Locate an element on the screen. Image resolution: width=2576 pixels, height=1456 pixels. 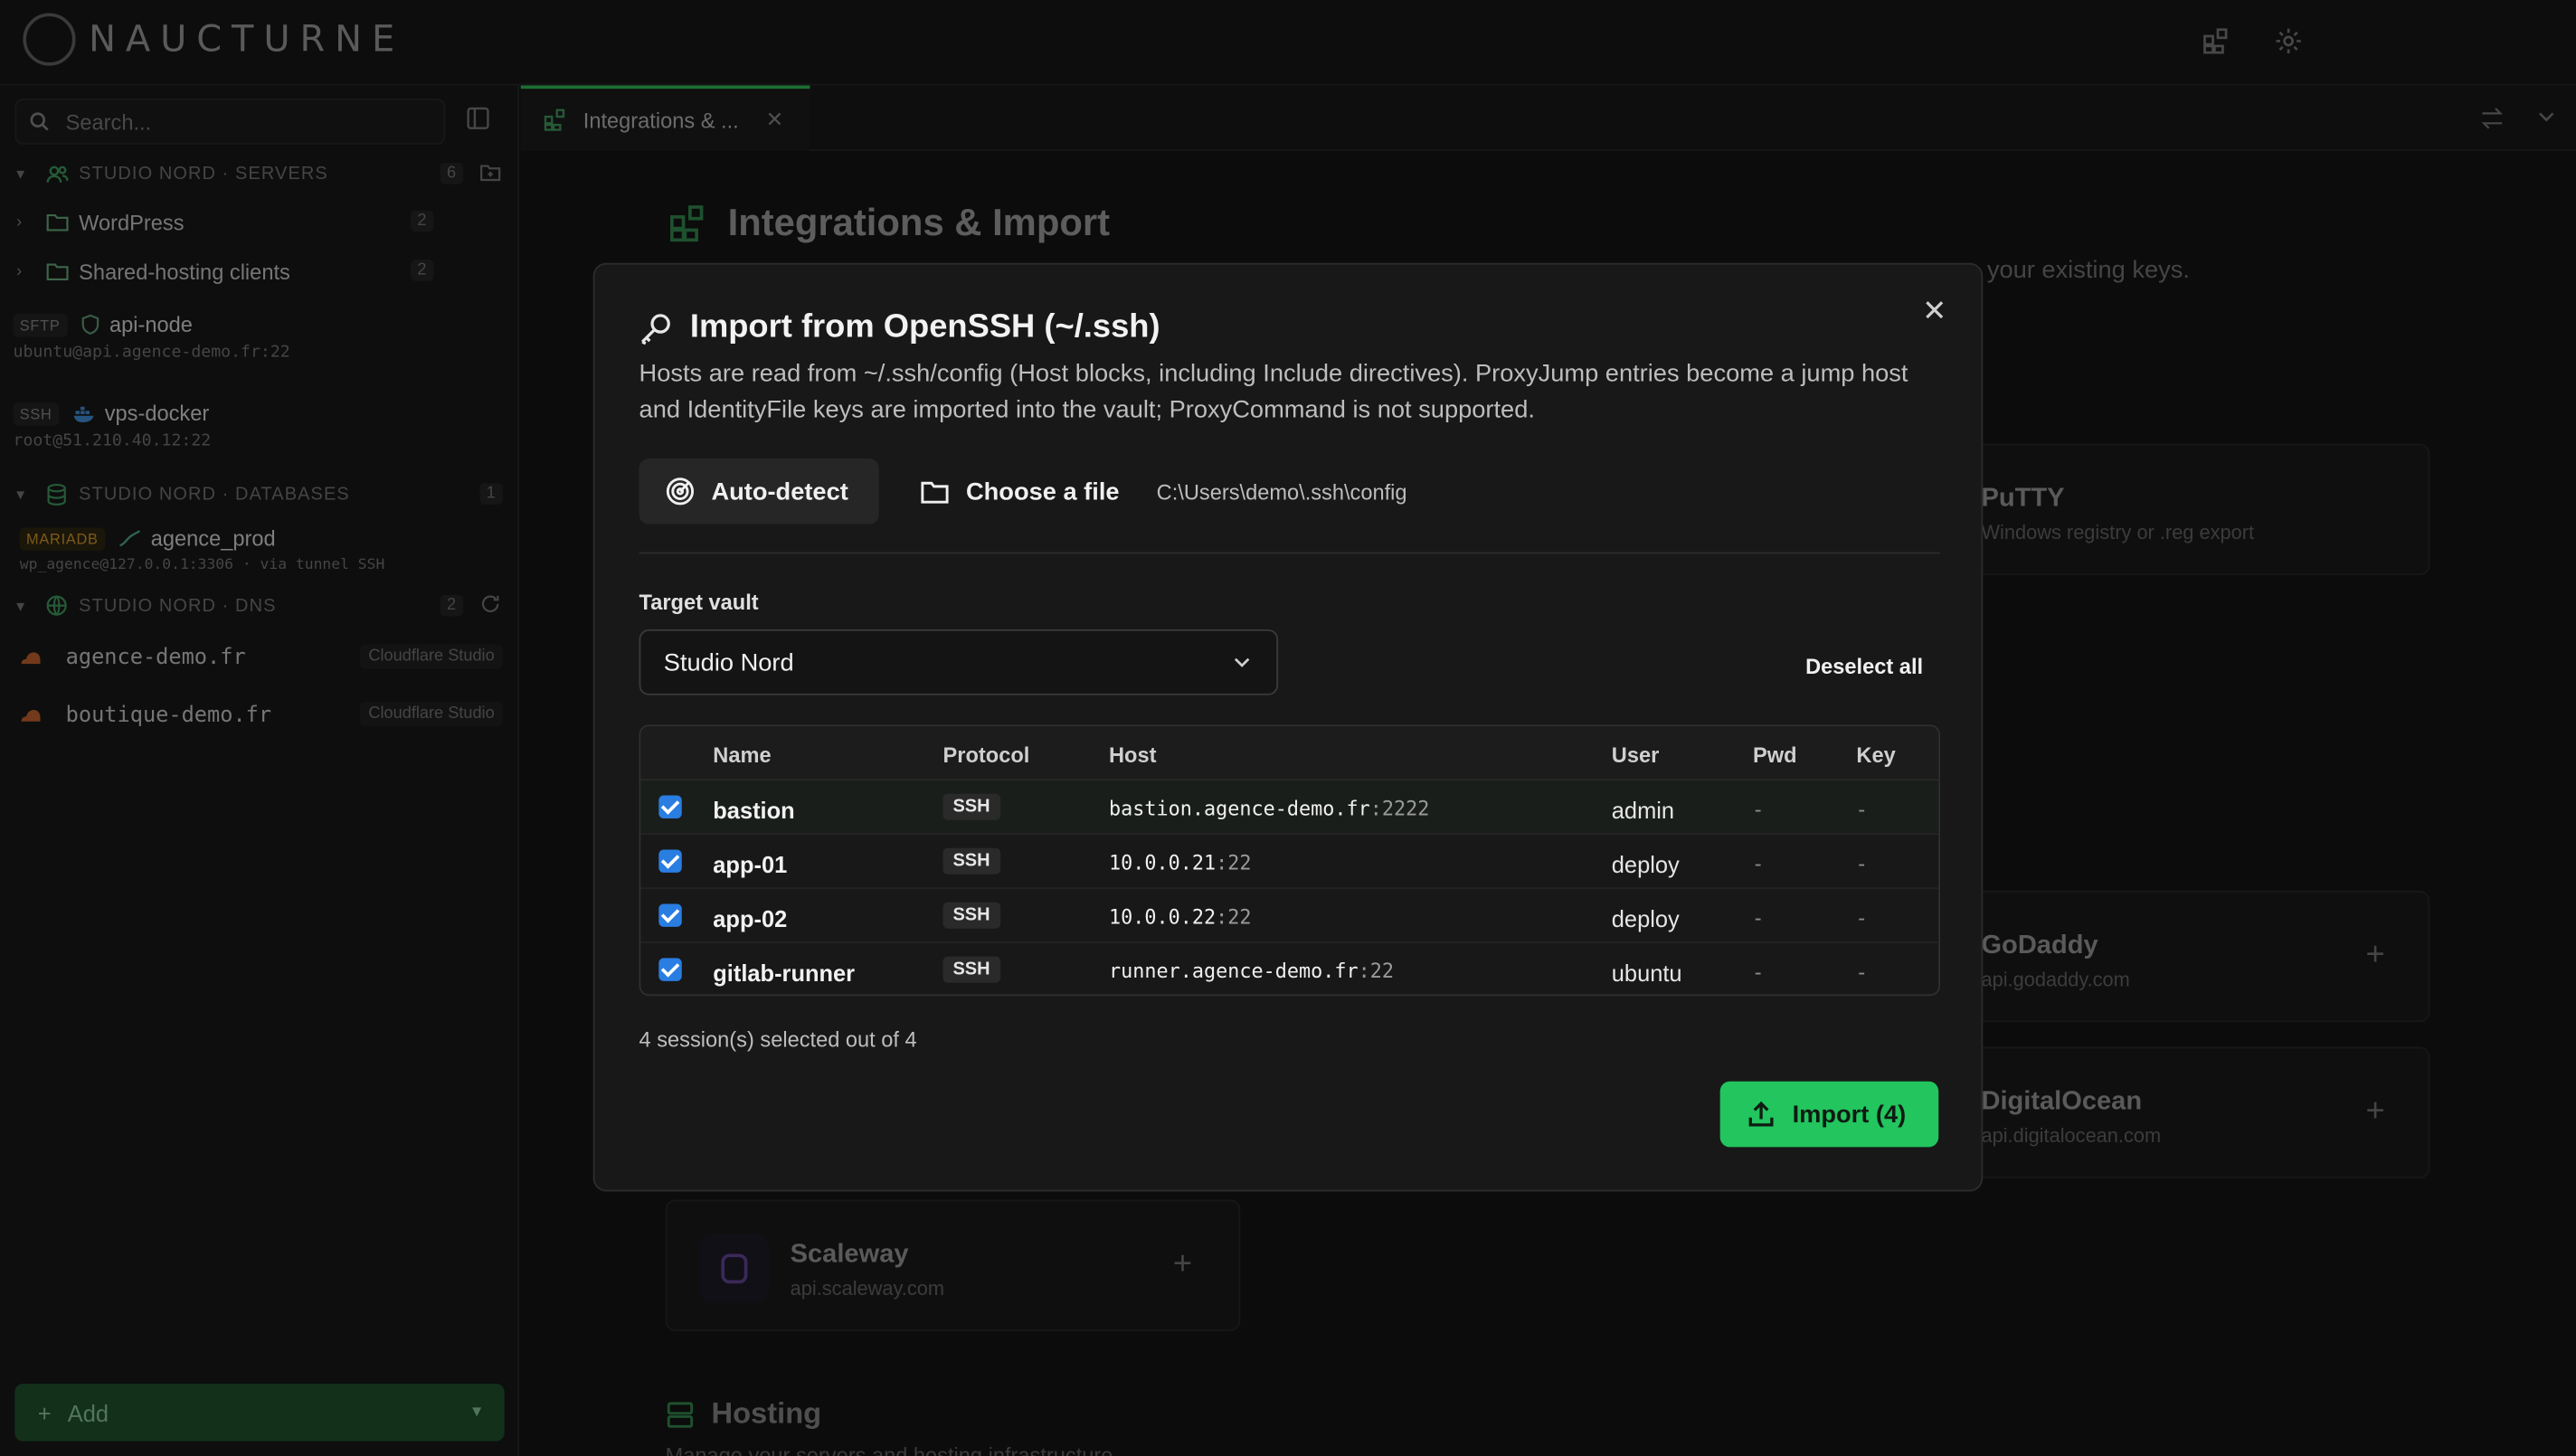
dialog-title-text: Import from OpenSSH (~/.ssh) is located at coordinates (925, 326).